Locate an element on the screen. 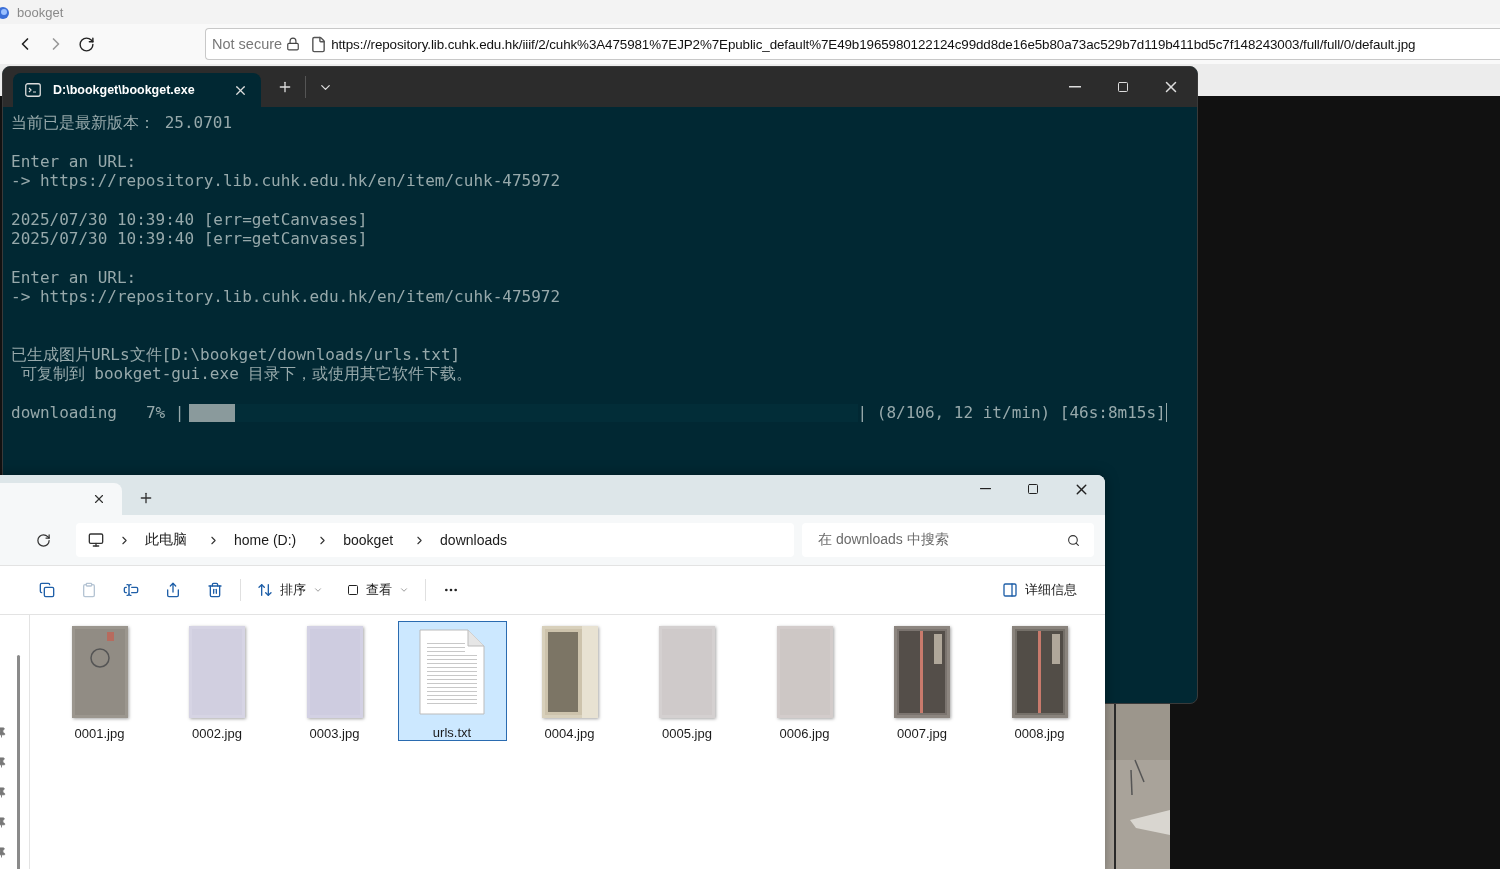 The width and height of the screenshot is (1500, 869). details-pane-icon is located at coordinates (1010, 590).